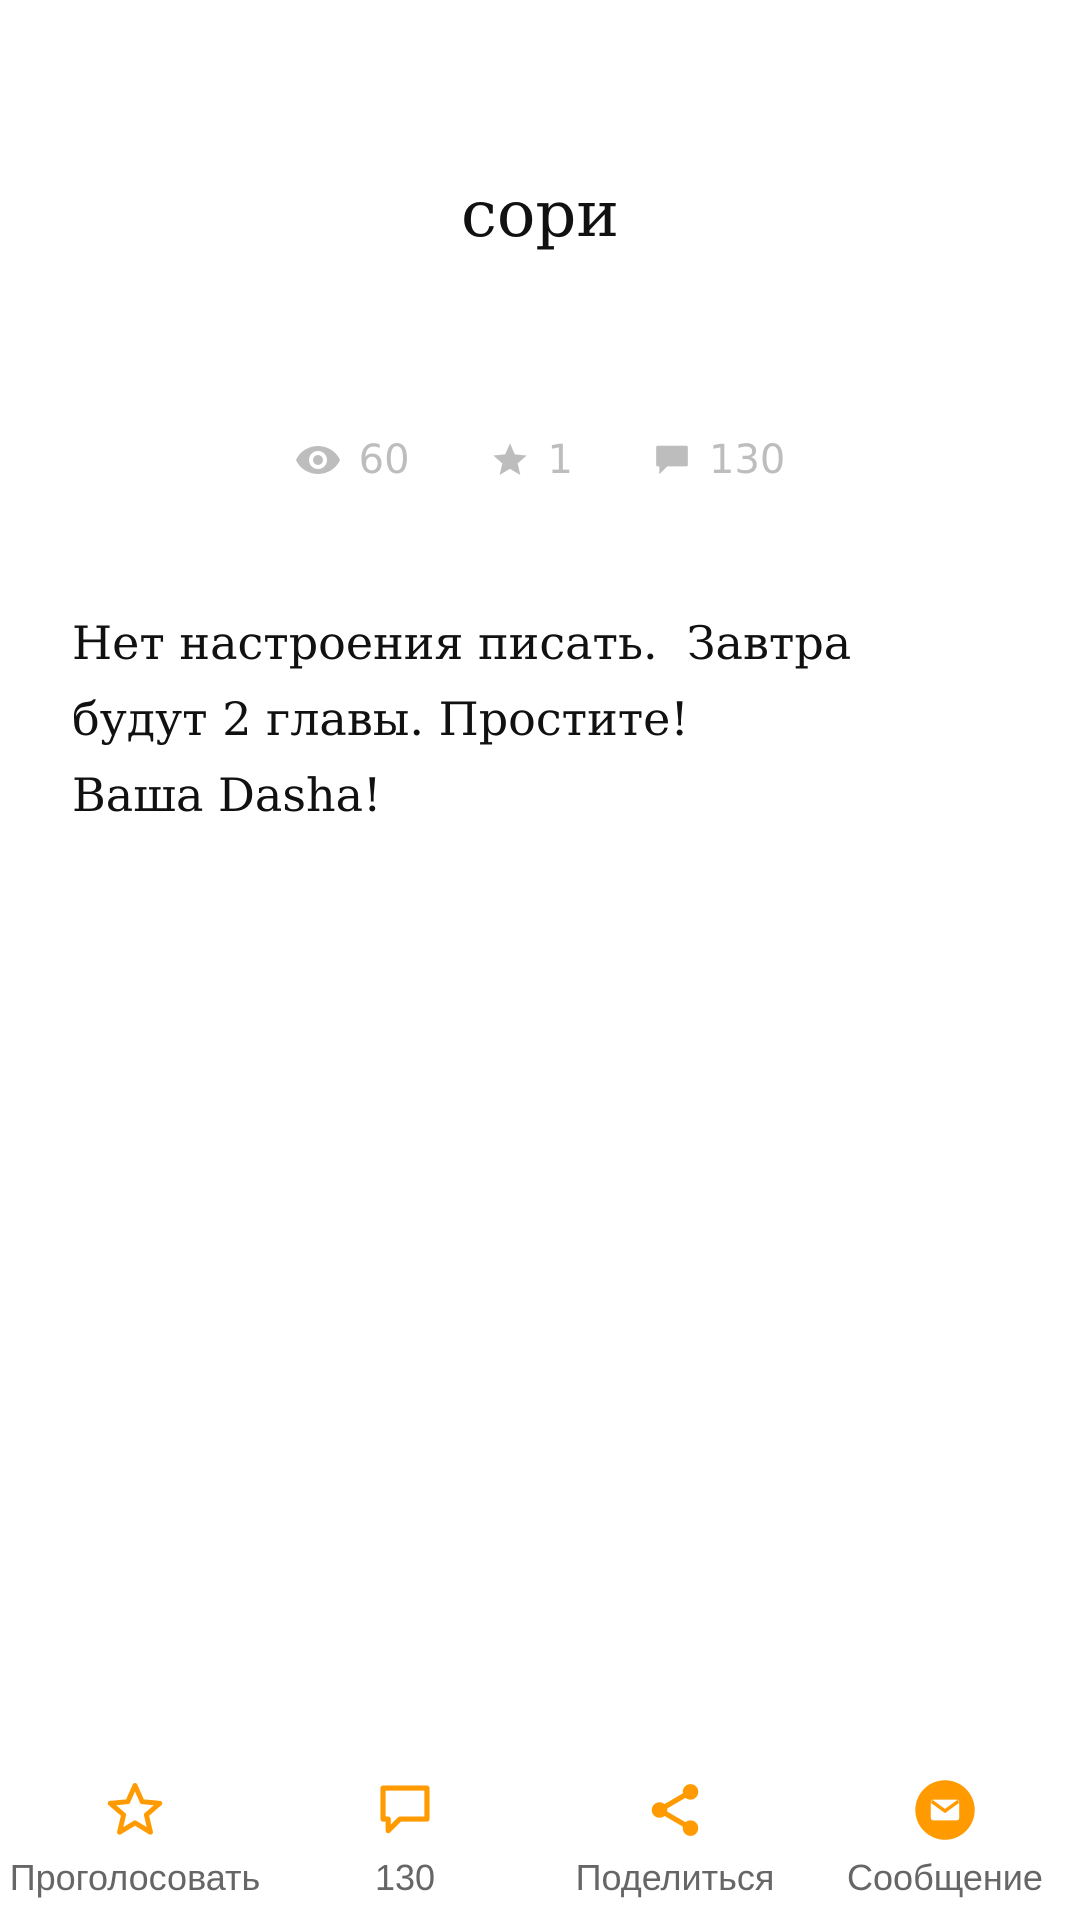  Describe the element at coordinates (227, 795) in the screenshot. I see `body-line: Ваша Dasha!` at that location.